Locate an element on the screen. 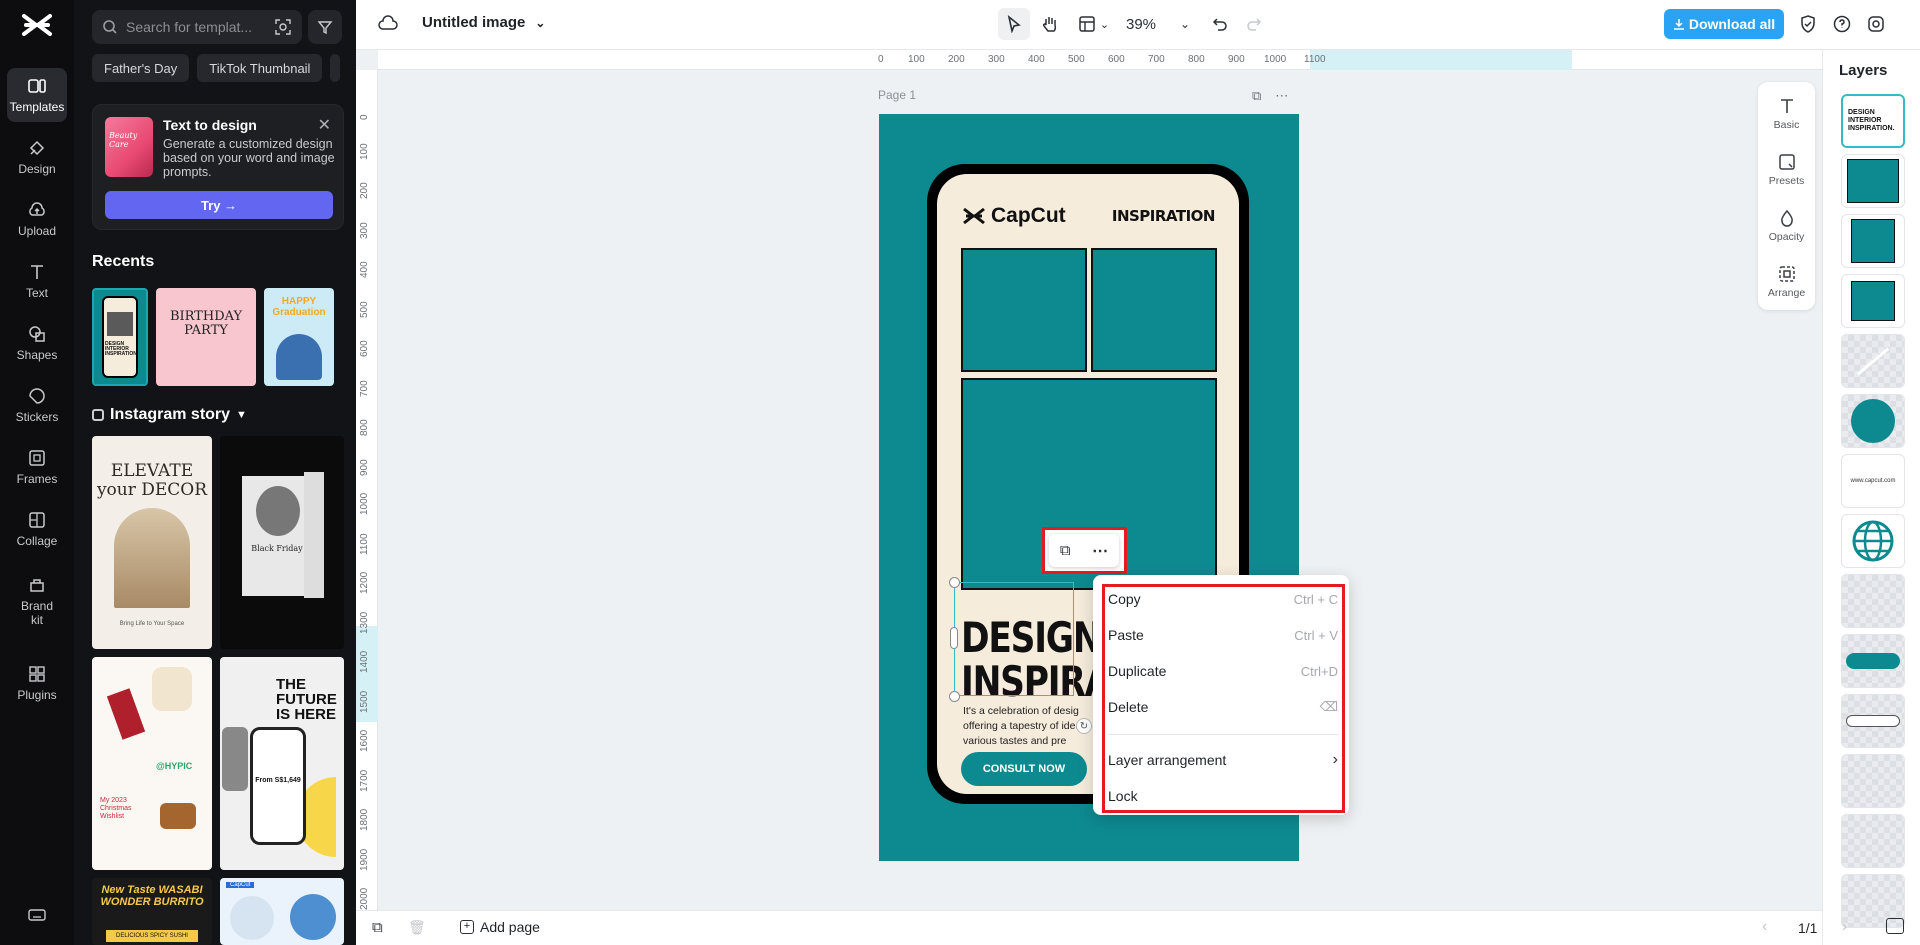  layout-tool: ⌄ is located at coordinates (1094, 24).